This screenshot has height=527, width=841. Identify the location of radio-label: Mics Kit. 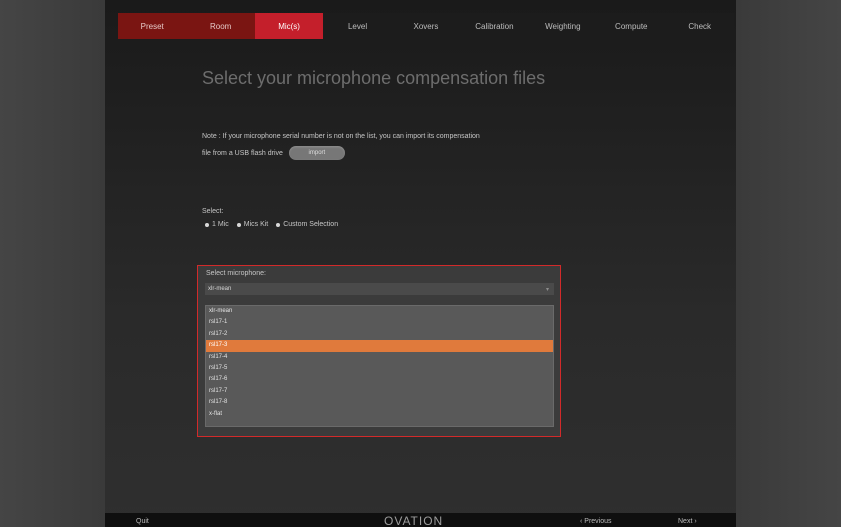
(256, 224).